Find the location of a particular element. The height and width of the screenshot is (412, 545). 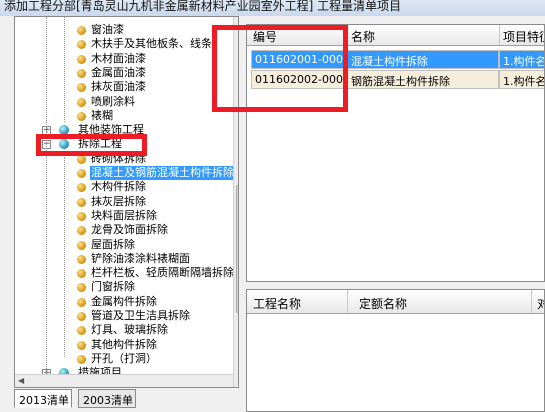

tree-item: 木材面油漆 is located at coordinates (124, 59).